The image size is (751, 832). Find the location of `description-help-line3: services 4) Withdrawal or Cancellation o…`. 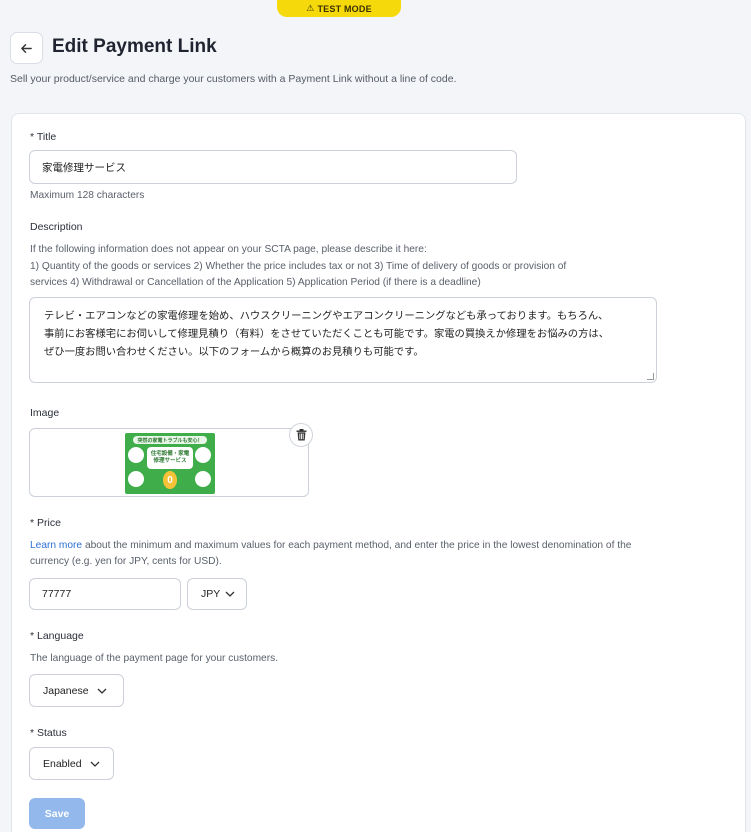

description-help-line3: services 4) Withdrawal or Cancellation o… is located at coordinates (255, 282).